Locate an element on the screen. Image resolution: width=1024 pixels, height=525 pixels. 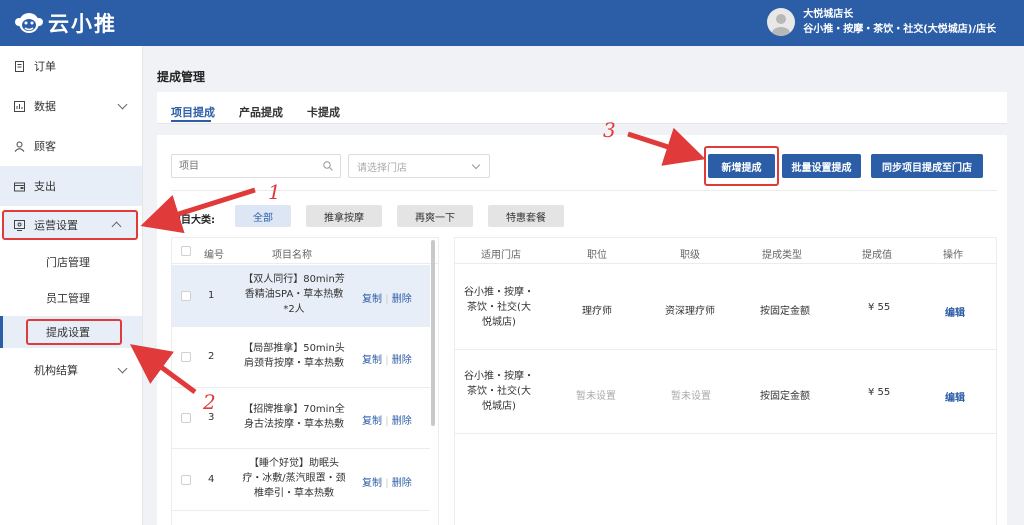
category-chip-refresh: 再爽一下 is located at coordinates (435, 216).